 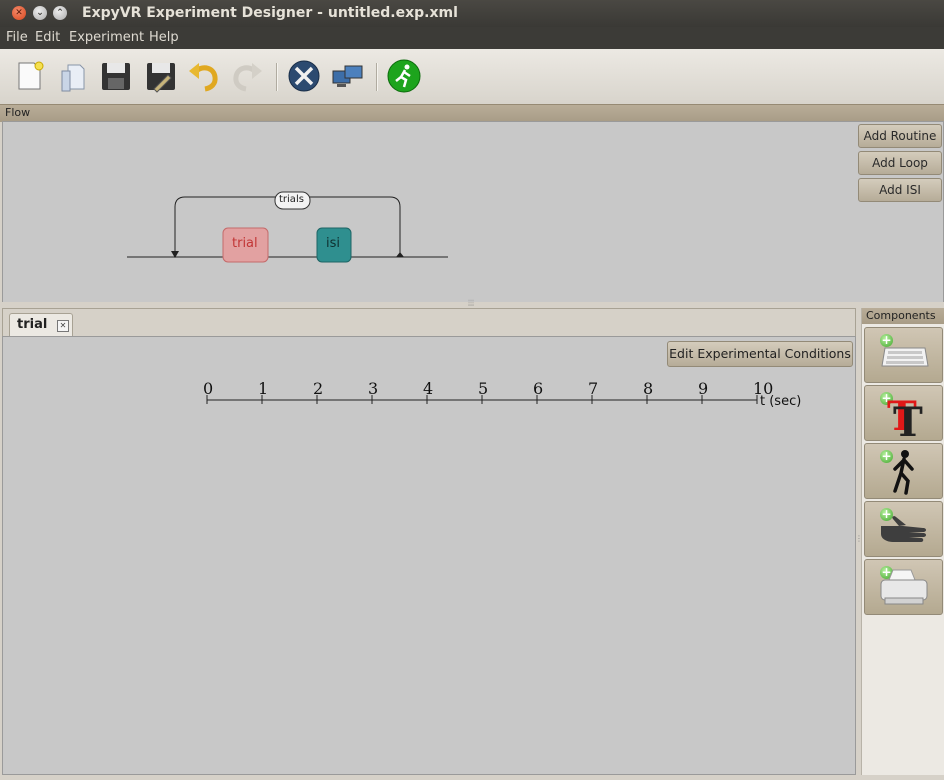 What do you see at coordinates (593, 388) in the screenshot?
I see `timeline-tick-label: 7` at bounding box center [593, 388].